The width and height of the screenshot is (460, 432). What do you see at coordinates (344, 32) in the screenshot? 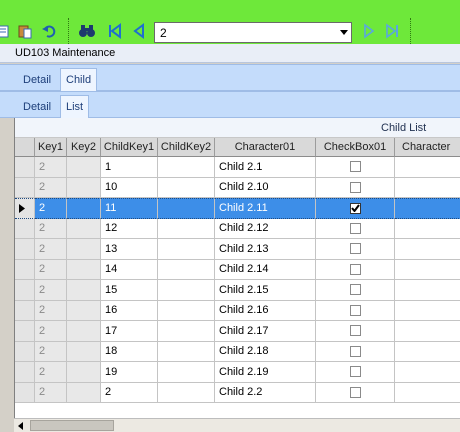
I see `chevron-down-icon` at bounding box center [344, 32].